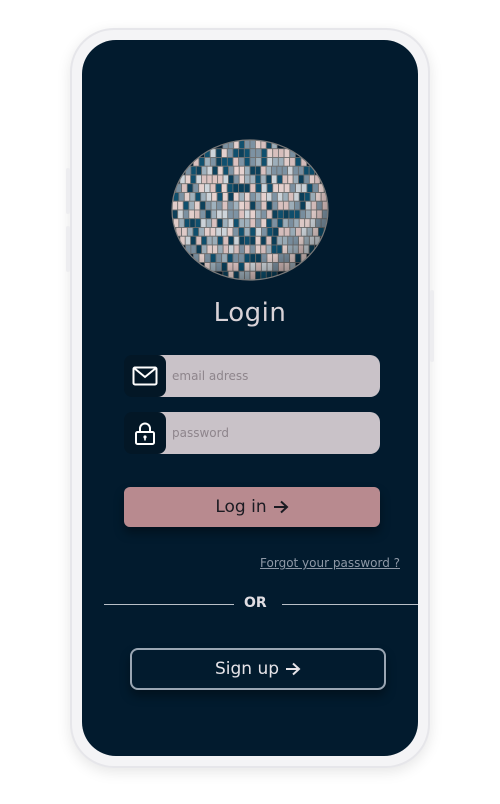 The height and width of the screenshot is (804, 500). Describe the element at coordinates (68, 191) in the screenshot. I see `phone-side-button-left` at that location.